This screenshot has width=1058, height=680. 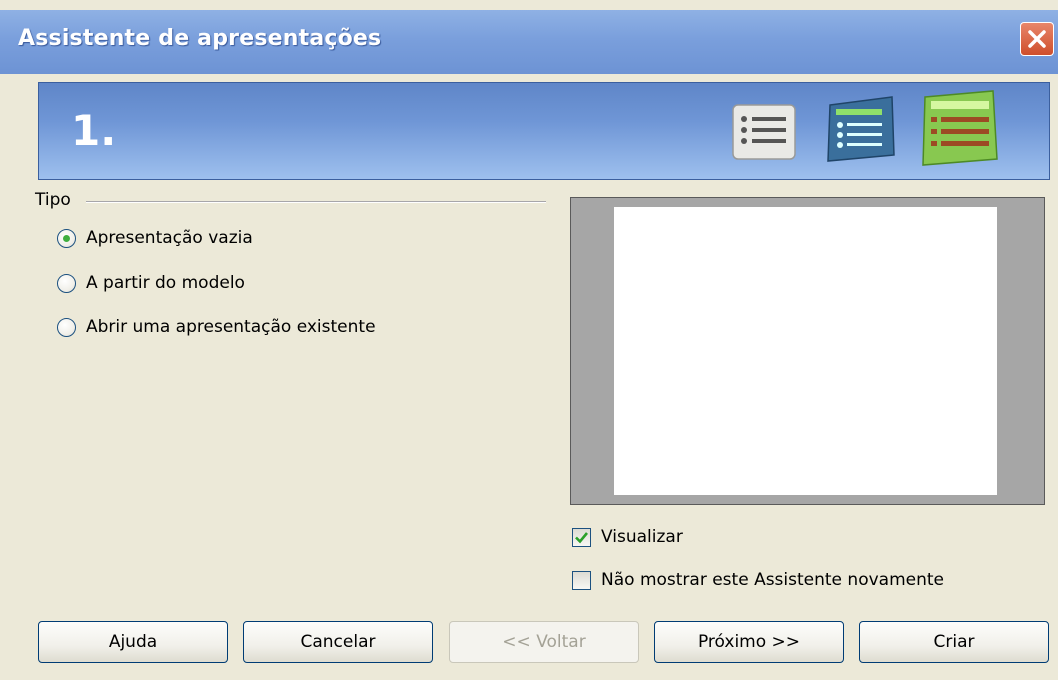 What do you see at coordinates (338, 642) in the screenshot?
I see `cancel-button: Cancelar` at bounding box center [338, 642].